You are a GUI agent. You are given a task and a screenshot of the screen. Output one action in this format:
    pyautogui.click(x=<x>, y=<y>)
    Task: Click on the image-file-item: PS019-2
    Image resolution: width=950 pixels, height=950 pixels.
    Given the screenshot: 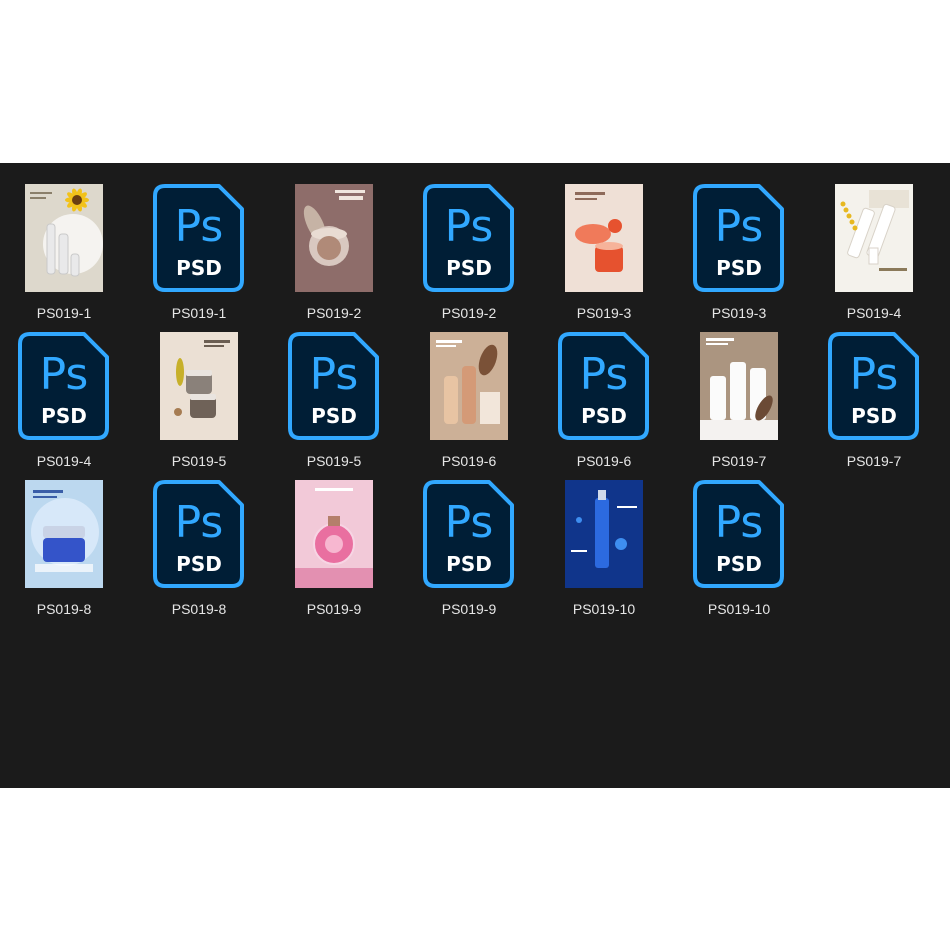 What is the action you would take?
    pyautogui.click(x=334, y=242)
    